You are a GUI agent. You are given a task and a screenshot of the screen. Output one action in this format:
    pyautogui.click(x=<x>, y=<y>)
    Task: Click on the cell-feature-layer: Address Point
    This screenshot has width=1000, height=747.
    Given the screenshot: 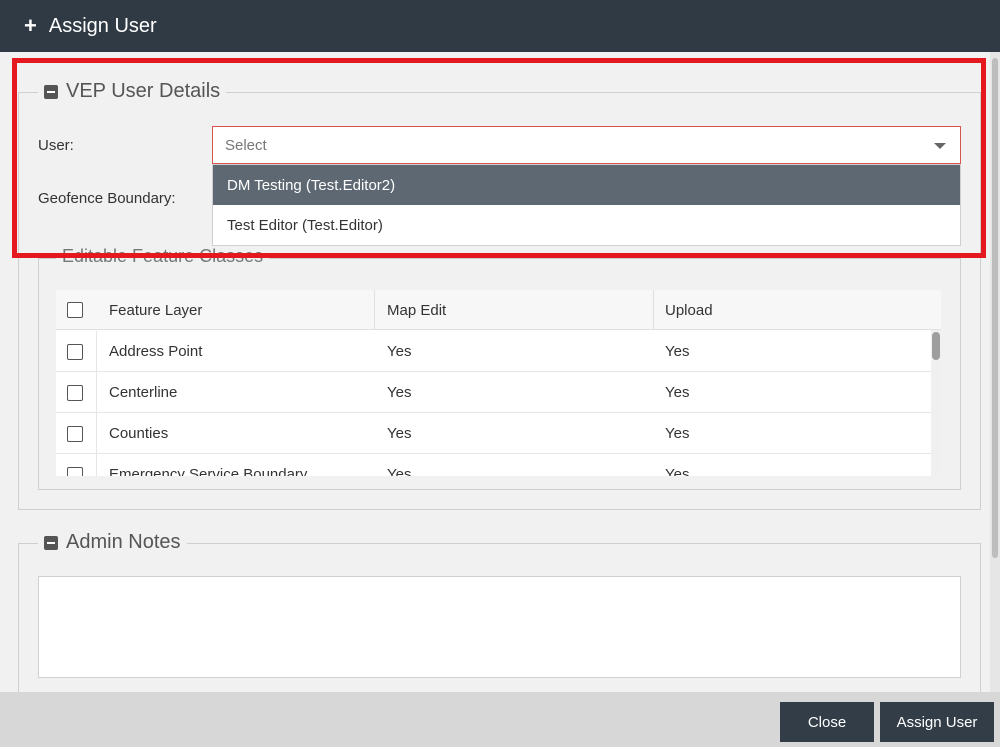 What is the action you would take?
    pyautogui.click(x=156, y=351)
    